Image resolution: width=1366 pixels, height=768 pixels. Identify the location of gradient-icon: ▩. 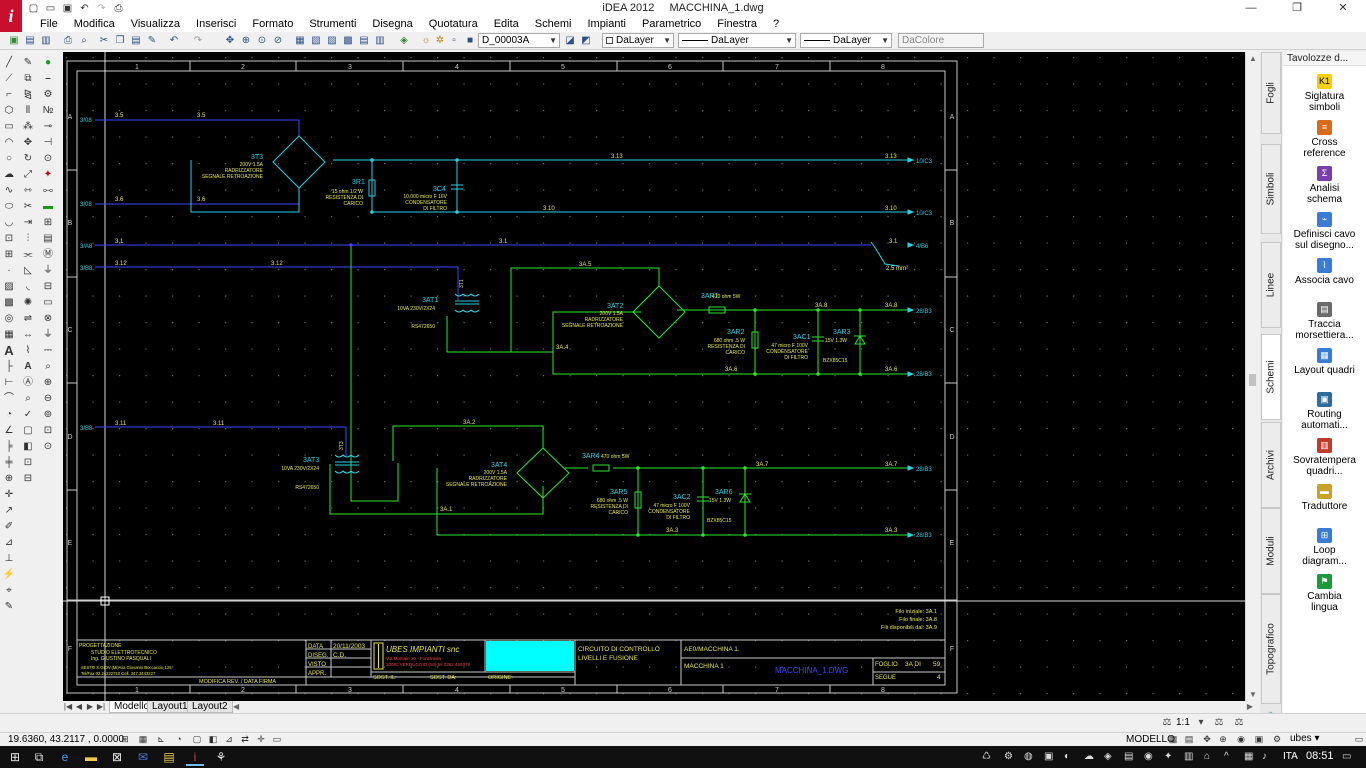
(9, 303).